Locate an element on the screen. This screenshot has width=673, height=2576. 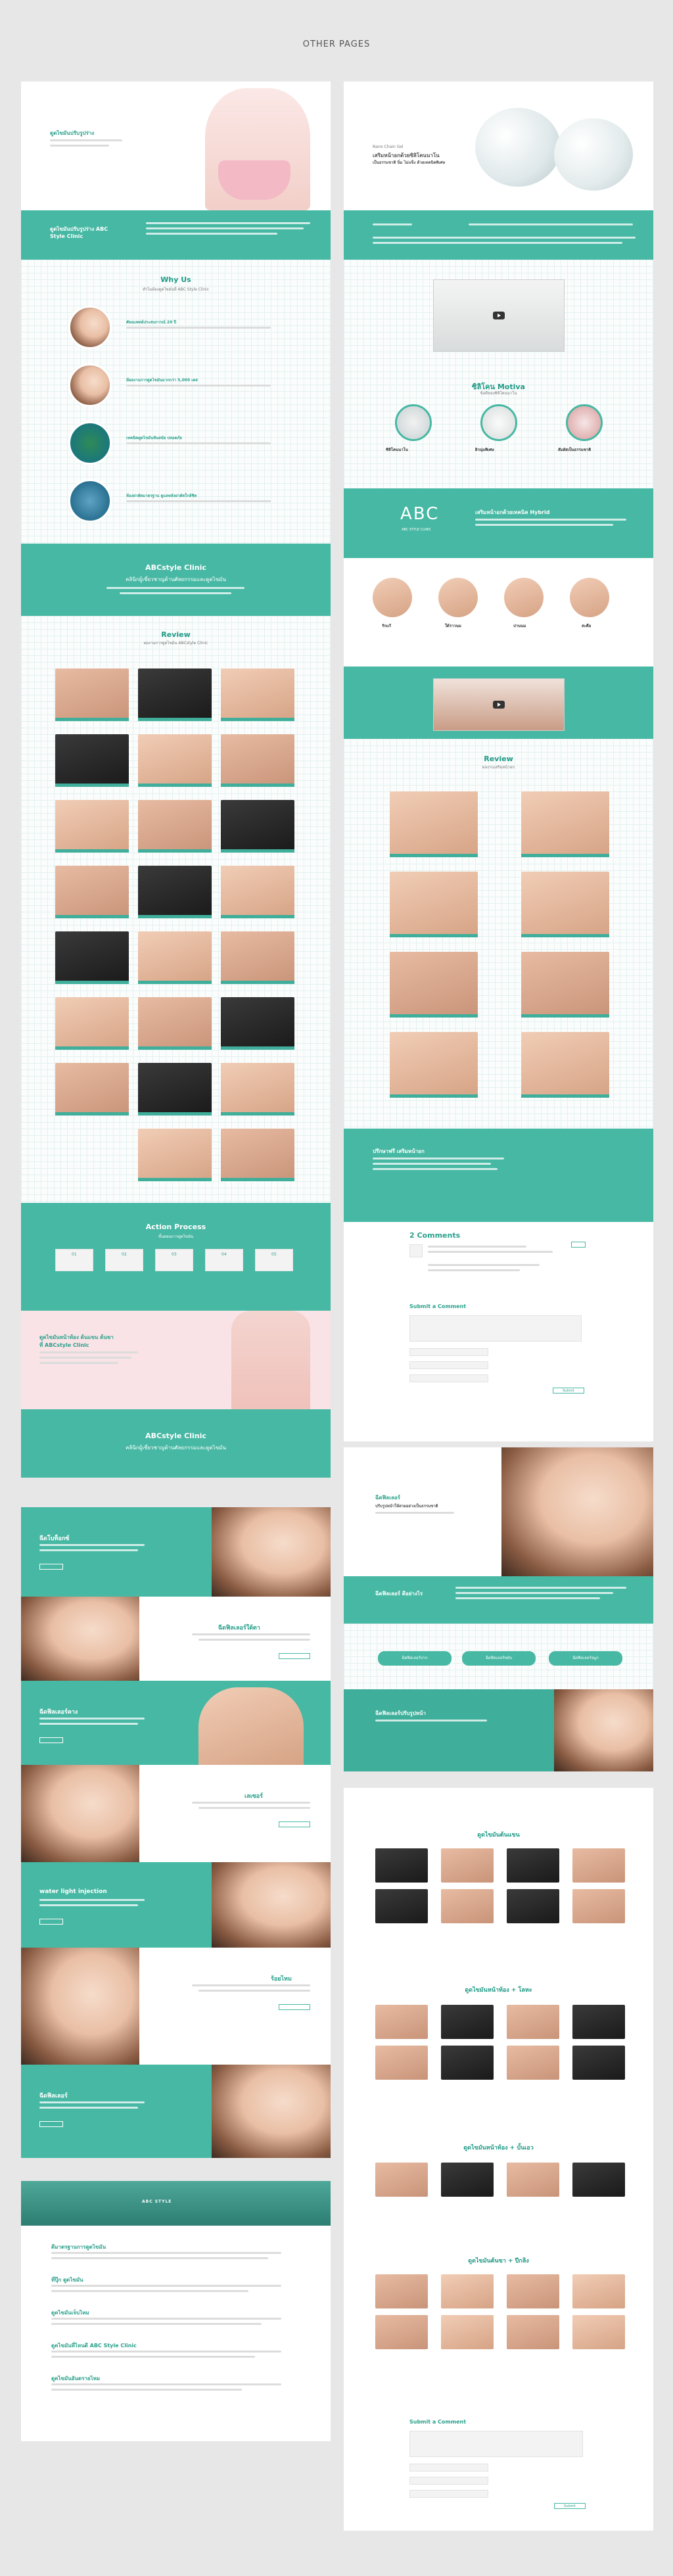
gallery-section-1-title: ดูดไขมันต้นแขน is located at coordinates (498, 1835).